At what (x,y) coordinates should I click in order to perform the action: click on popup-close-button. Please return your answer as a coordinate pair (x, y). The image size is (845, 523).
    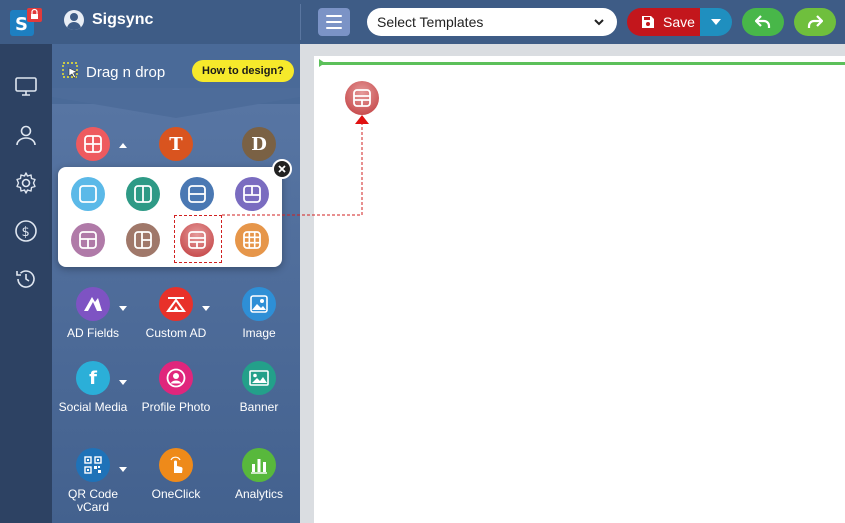
    Looking at the image, I should click on (282, 169).